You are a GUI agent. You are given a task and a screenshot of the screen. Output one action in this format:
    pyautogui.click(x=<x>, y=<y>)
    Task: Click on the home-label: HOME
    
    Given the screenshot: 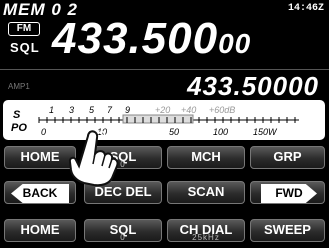 What is the action you would take?
    pyautogui.click(x=40, y=156)
    